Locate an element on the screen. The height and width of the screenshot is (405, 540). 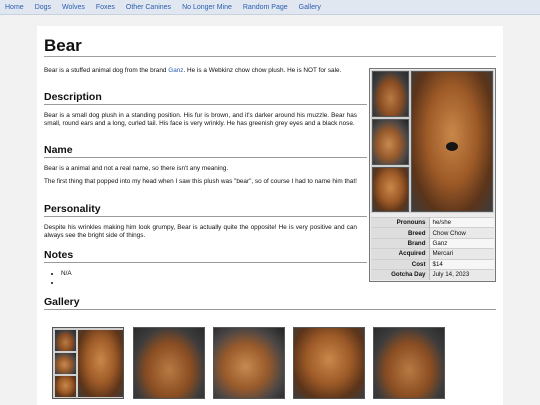
gallery-image-collage is located at coordinates (88, 363).